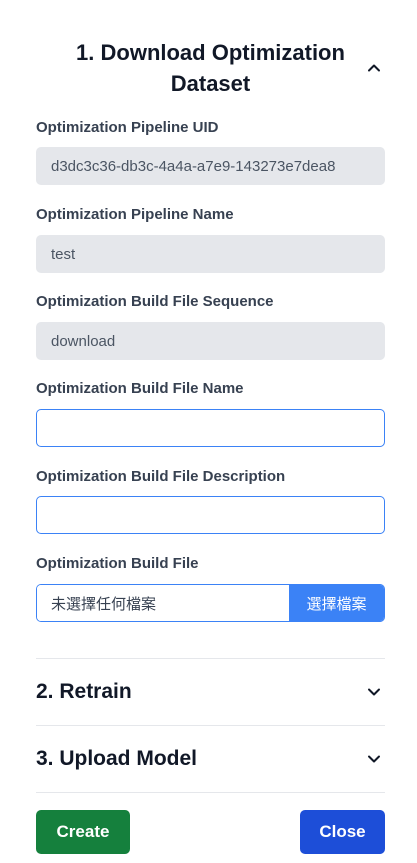  I want to click on build-file-description-input, so click(210, 515).